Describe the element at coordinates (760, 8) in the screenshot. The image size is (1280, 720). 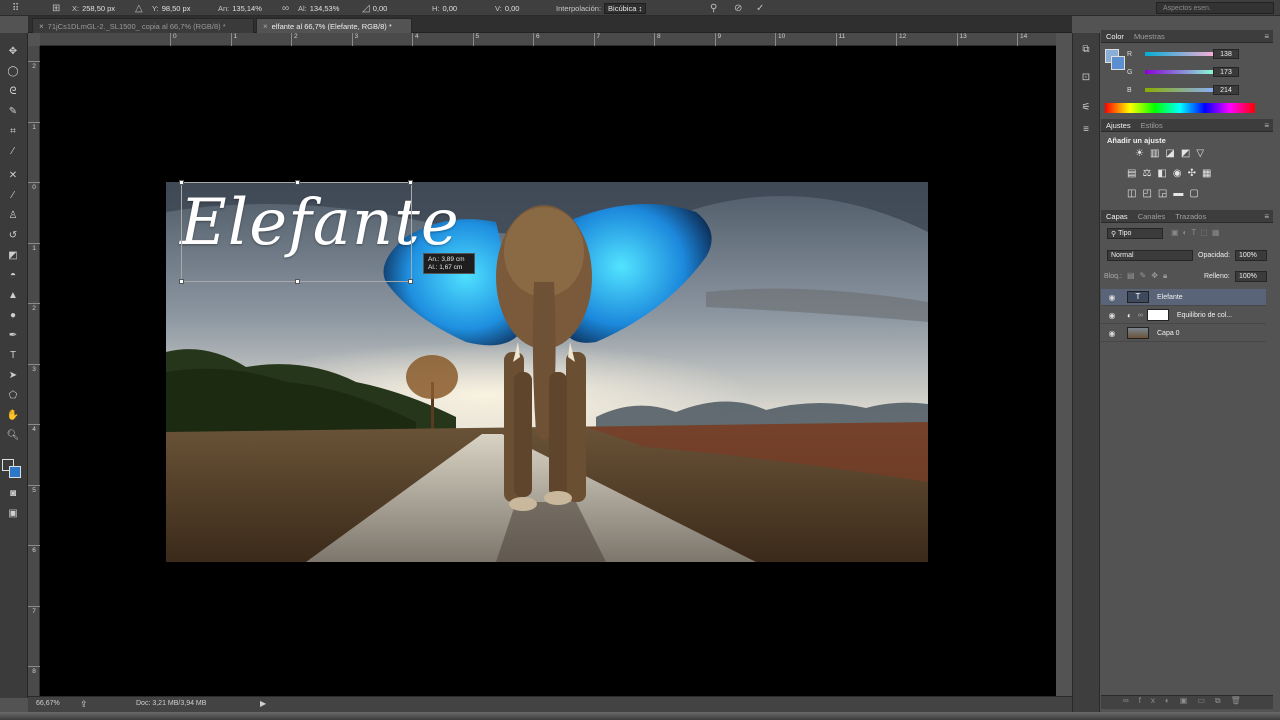
I see `commit-transform-icon: ✓` at that location.